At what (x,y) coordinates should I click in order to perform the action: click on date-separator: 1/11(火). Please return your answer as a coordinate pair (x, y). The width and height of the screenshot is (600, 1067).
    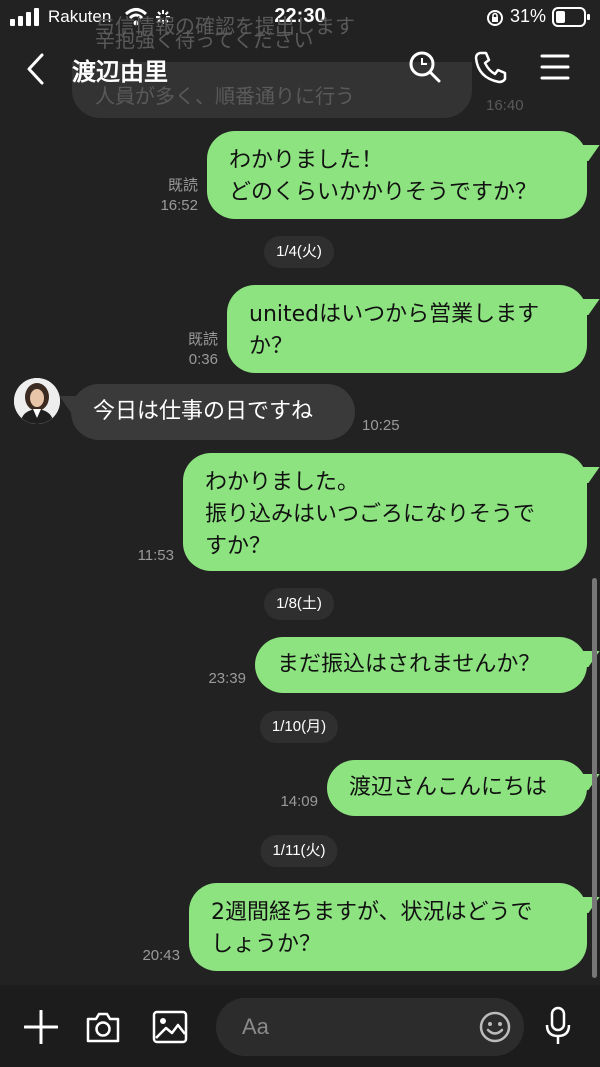
    Looking at the image, I should click on (299, 851).